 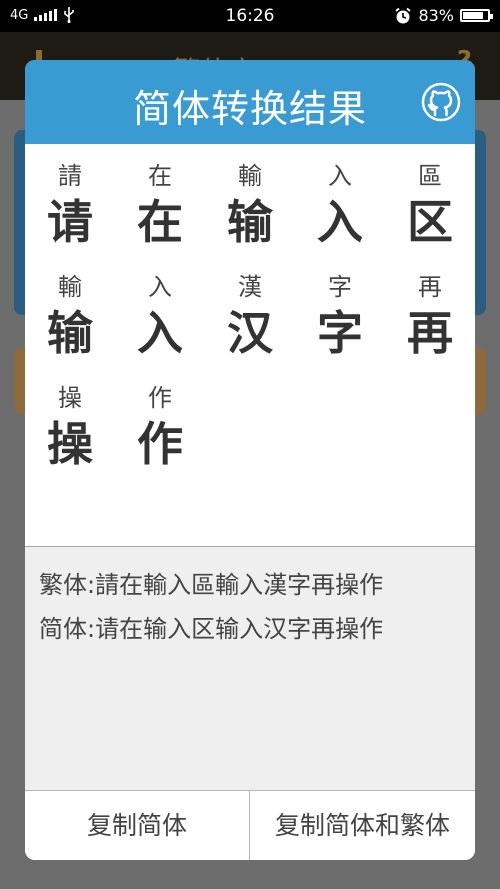 I want to click on simplified-char: 操, so click(x=70, y=444).